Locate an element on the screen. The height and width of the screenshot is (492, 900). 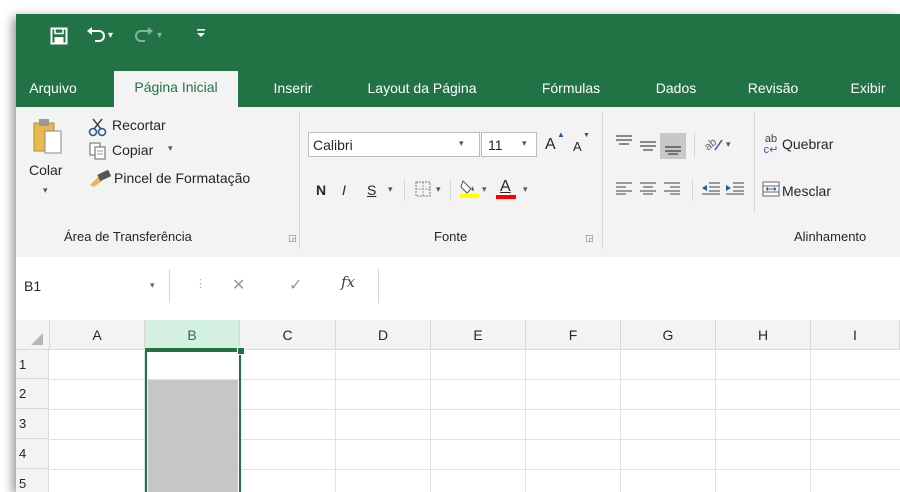
align-bottom-button is located at coordinates (673, 146).